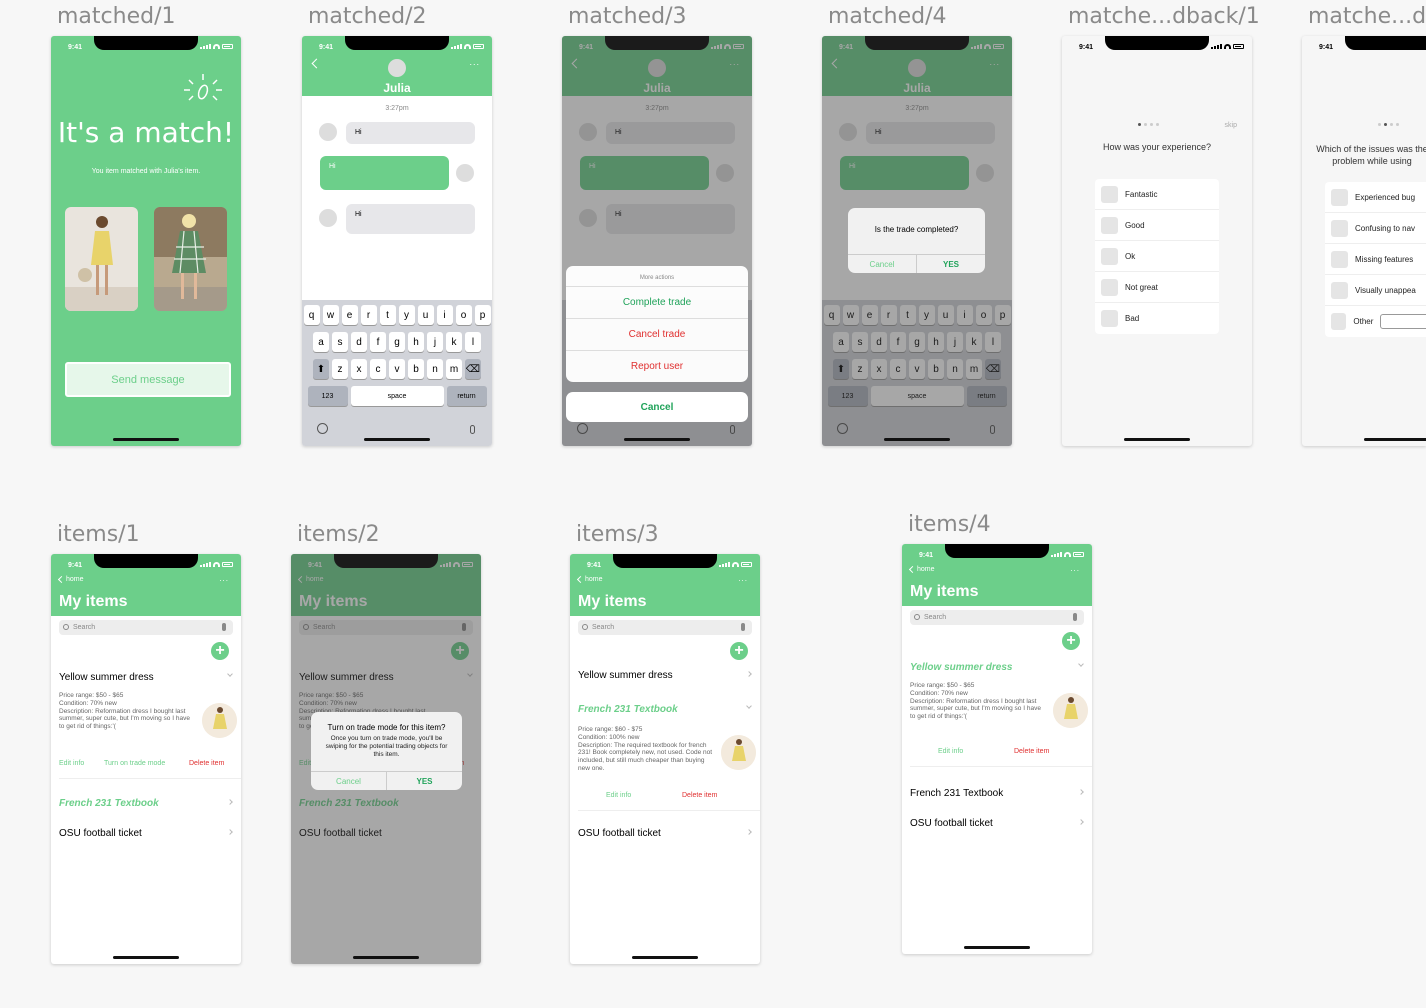  What do you see at coordinates (435, 369) in the screenshot?
I see `key: n` at bounding box center [435, 369].